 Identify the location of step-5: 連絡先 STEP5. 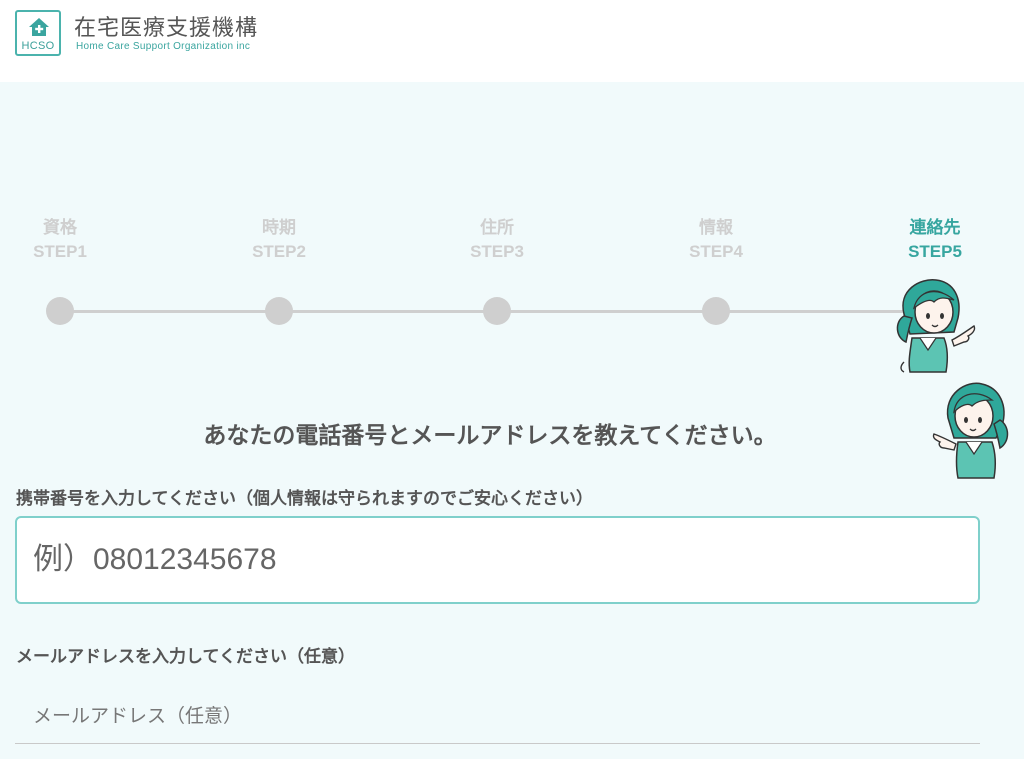
(935, 239).